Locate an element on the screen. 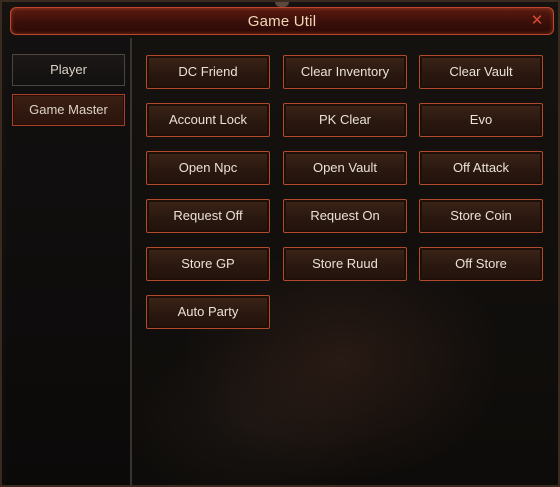  window-title: Game Util is located at coordinates (282, 21).